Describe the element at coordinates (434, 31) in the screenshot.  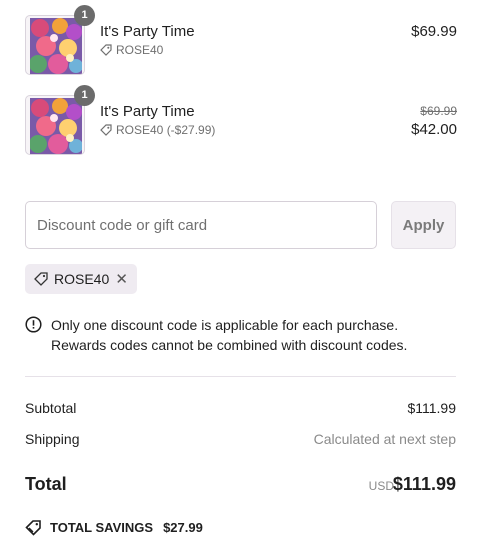
I see `item-price: $69.99` at that location.